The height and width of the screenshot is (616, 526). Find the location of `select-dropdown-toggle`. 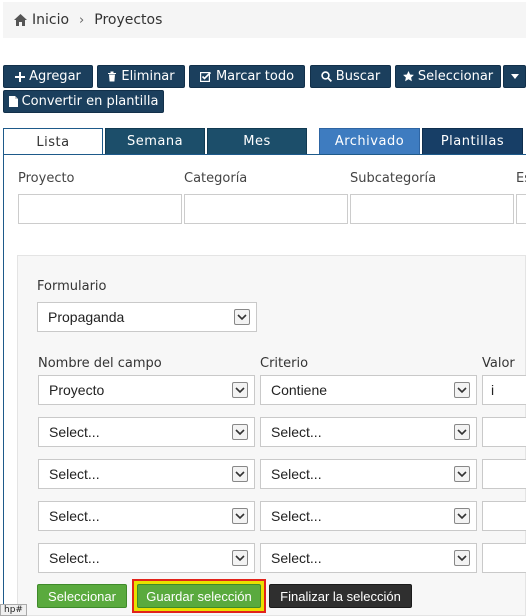

select-dropdown-toggle is located at coordinates (514, 76).